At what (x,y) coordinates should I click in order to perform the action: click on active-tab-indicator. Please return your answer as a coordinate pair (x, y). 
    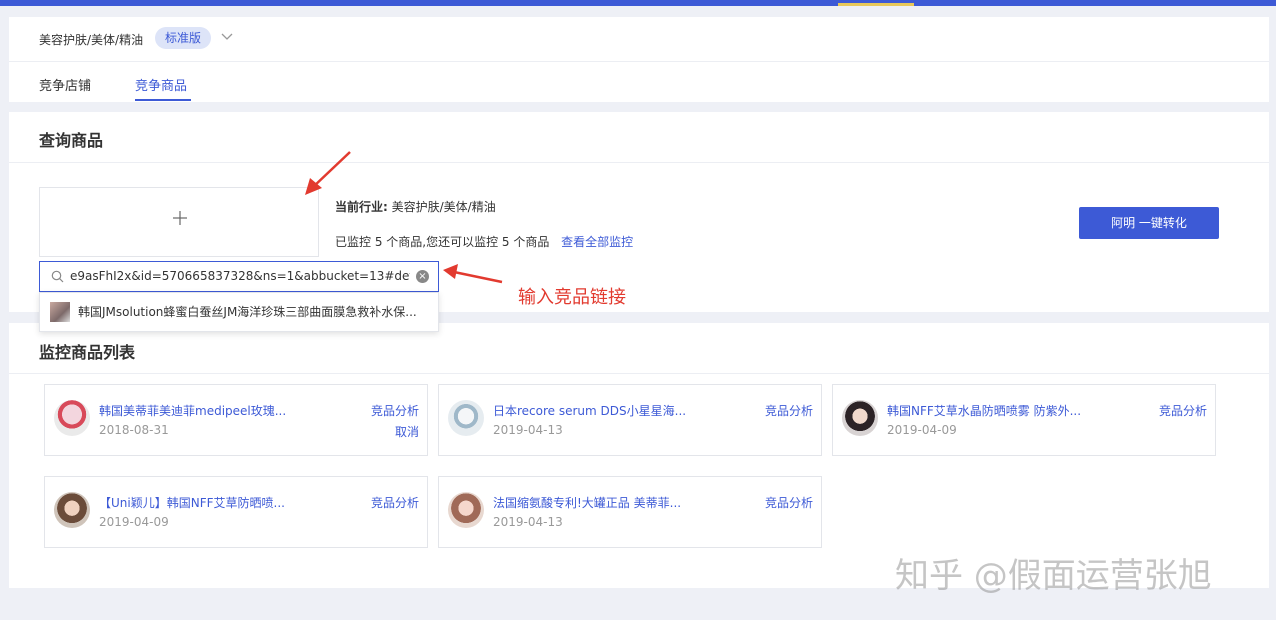
    Looking at the image, I should click on (163, 100).